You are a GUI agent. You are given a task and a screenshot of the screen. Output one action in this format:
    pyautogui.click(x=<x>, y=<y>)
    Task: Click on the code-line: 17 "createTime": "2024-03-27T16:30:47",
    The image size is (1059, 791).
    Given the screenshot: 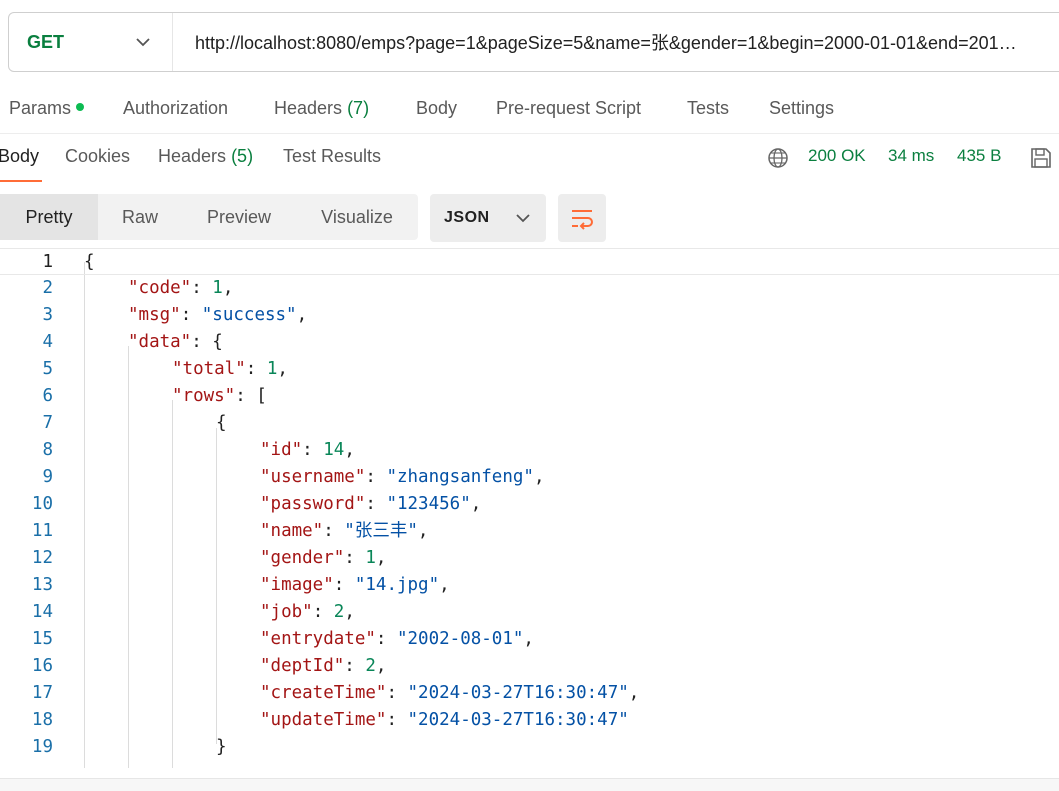 What is the action you would take?
    pyautogui.click(x=529, y=693)
    